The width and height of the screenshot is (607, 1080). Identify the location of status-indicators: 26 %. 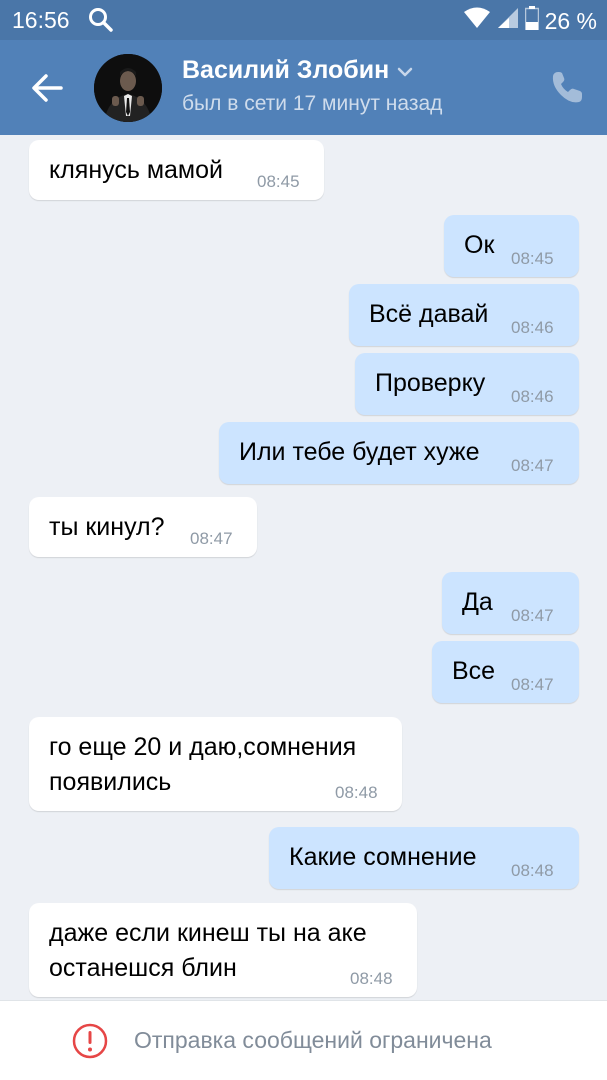
(530, 21).